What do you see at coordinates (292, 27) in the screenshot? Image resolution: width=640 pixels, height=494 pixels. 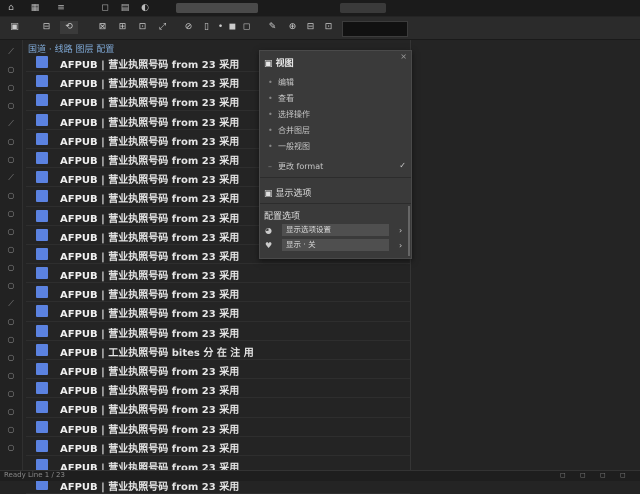 I see `add-icon: ⊕` at bounding box center [292, 27].